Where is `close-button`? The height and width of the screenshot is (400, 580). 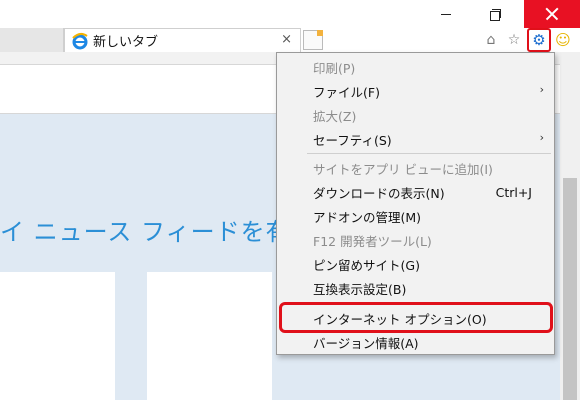 close-button is located at coordinates (552, 14).